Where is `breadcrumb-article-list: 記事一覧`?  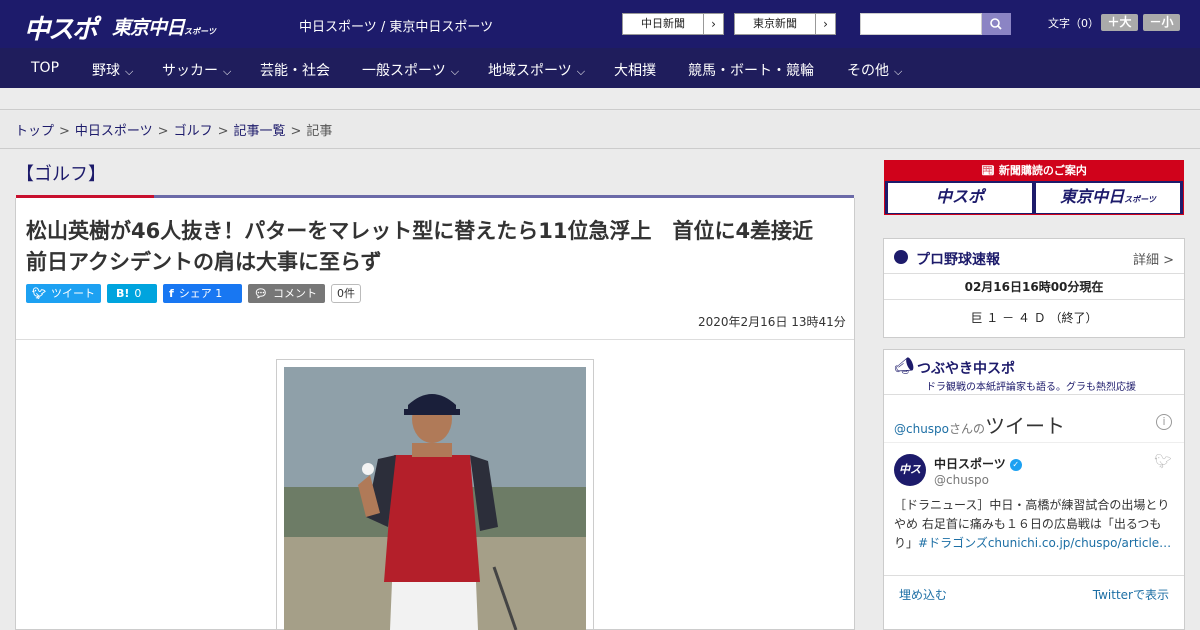 breadcrumb-article-list: 記事一覧 is located at coordinates (260, 131).